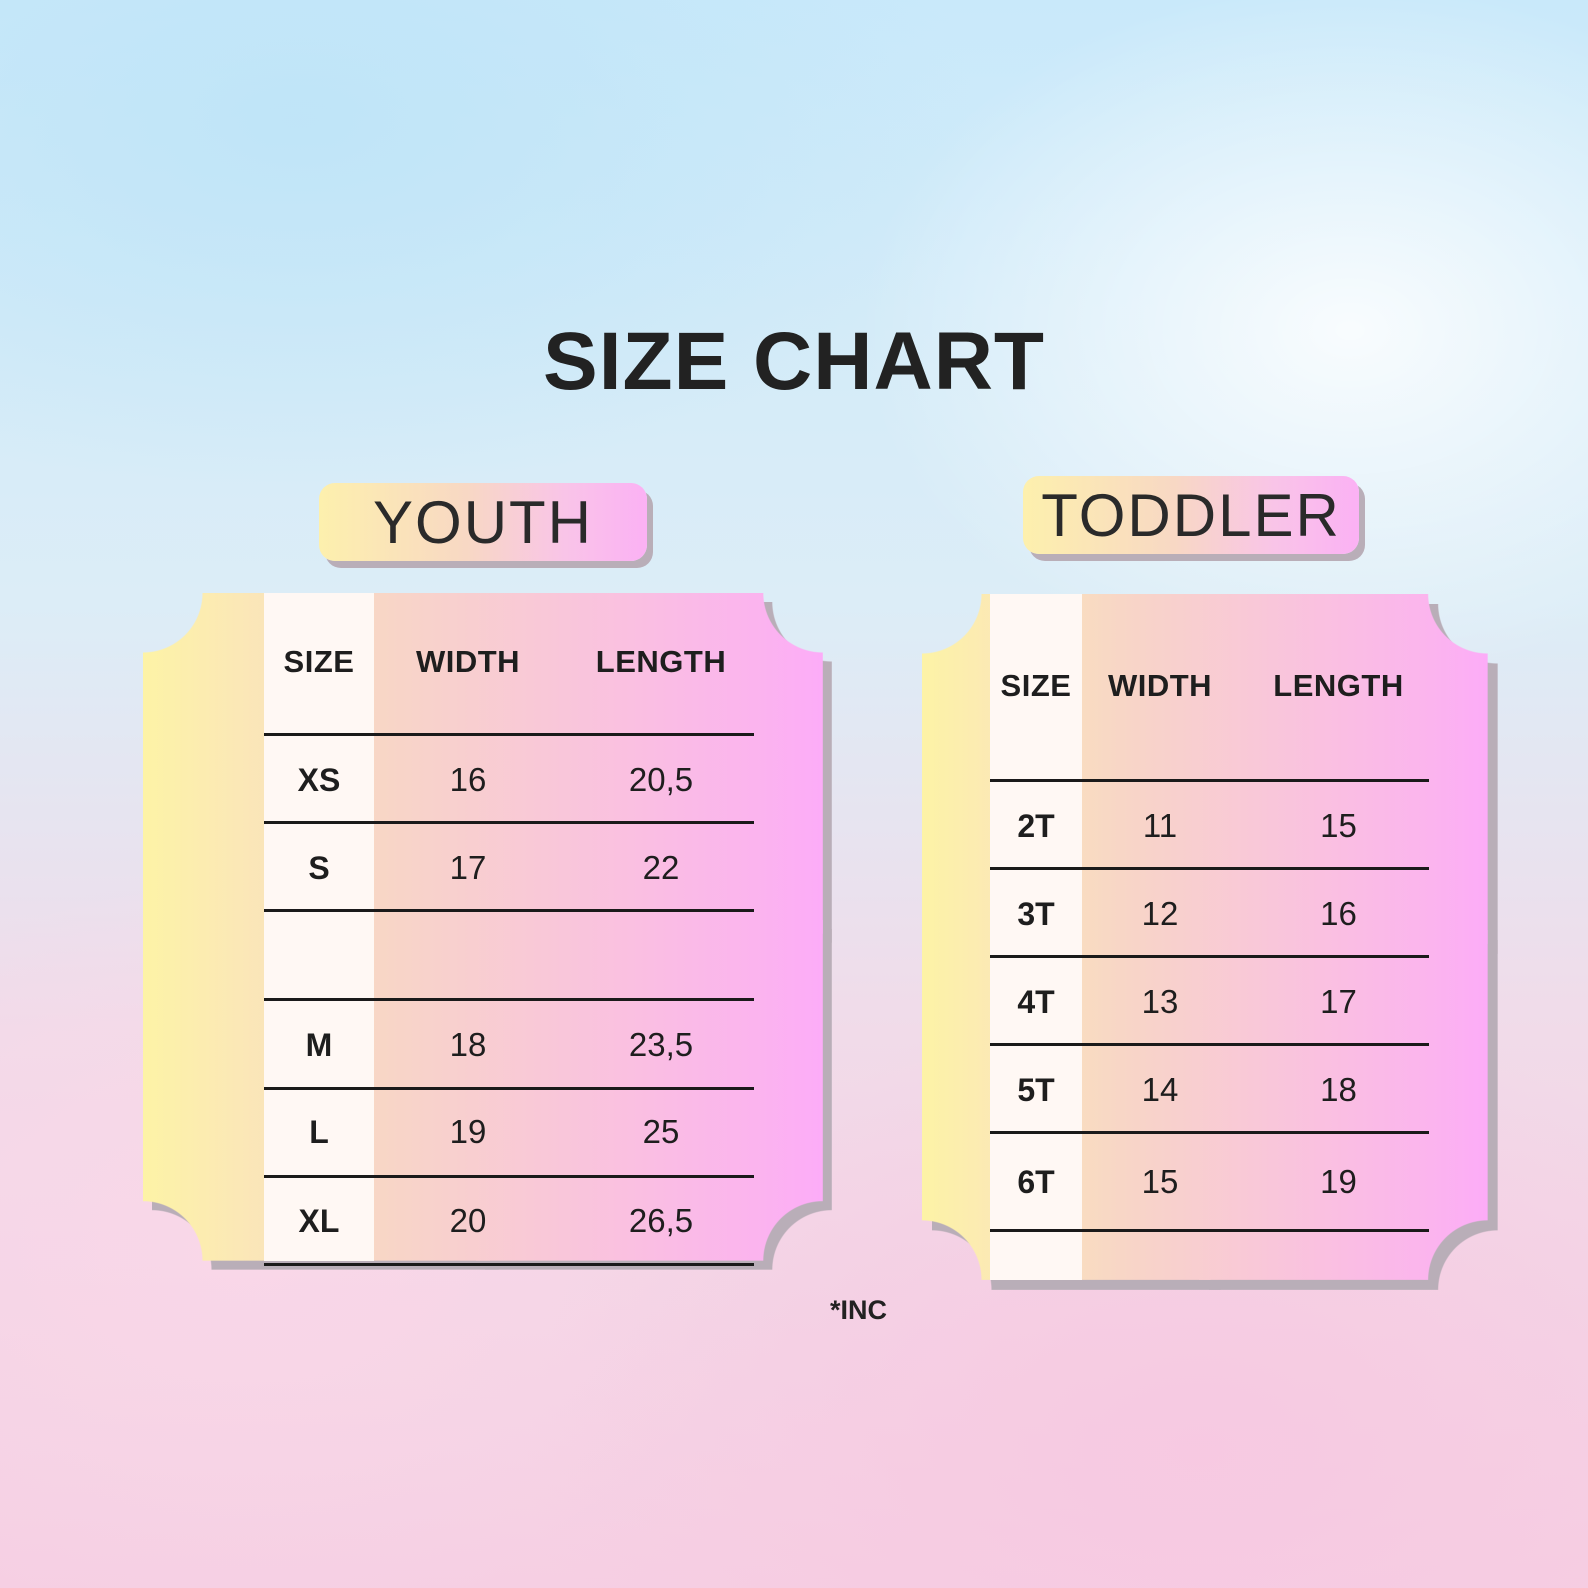 Image resolution: width=1588 pixels, height=1588 pixels. I want to click on youth-row-size: XS, so click(319, 780).